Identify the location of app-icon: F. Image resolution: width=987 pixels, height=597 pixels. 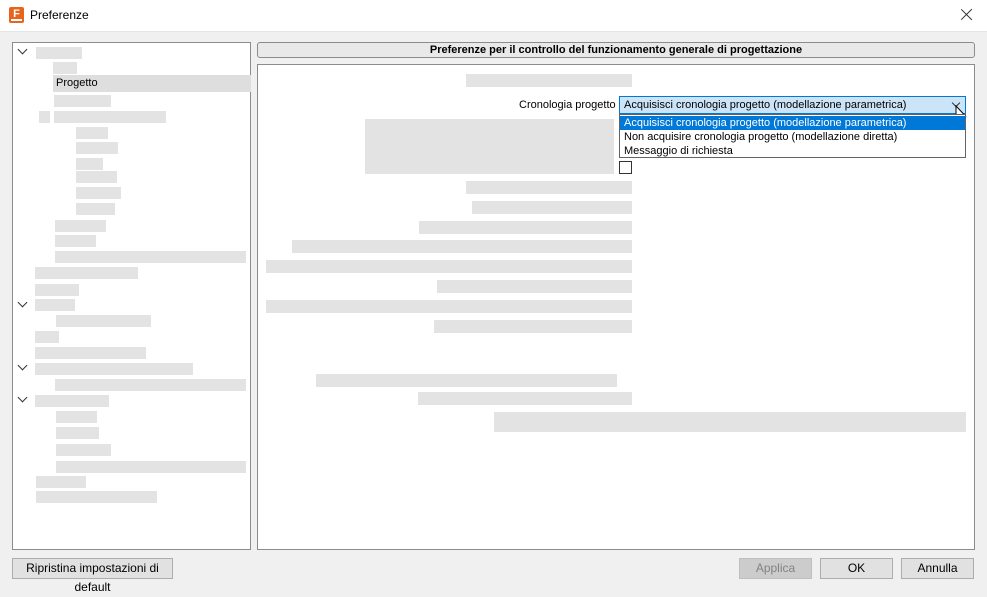
(16, 15).